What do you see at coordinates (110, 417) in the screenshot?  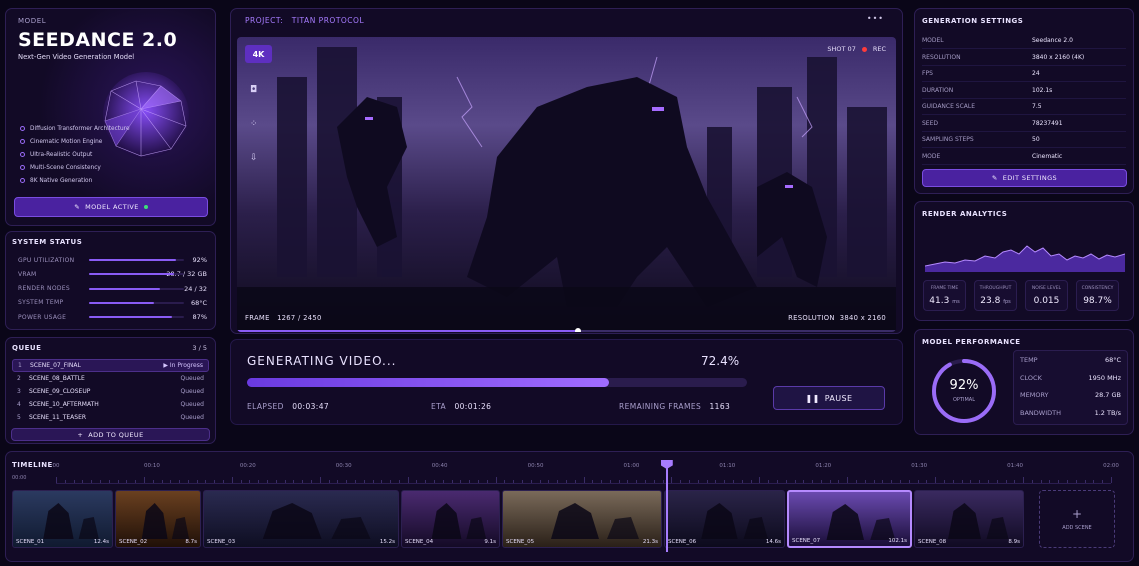 I see `queue-item: 5 SCENE_11_TEASER Queued` at bounding box center [110, 417].